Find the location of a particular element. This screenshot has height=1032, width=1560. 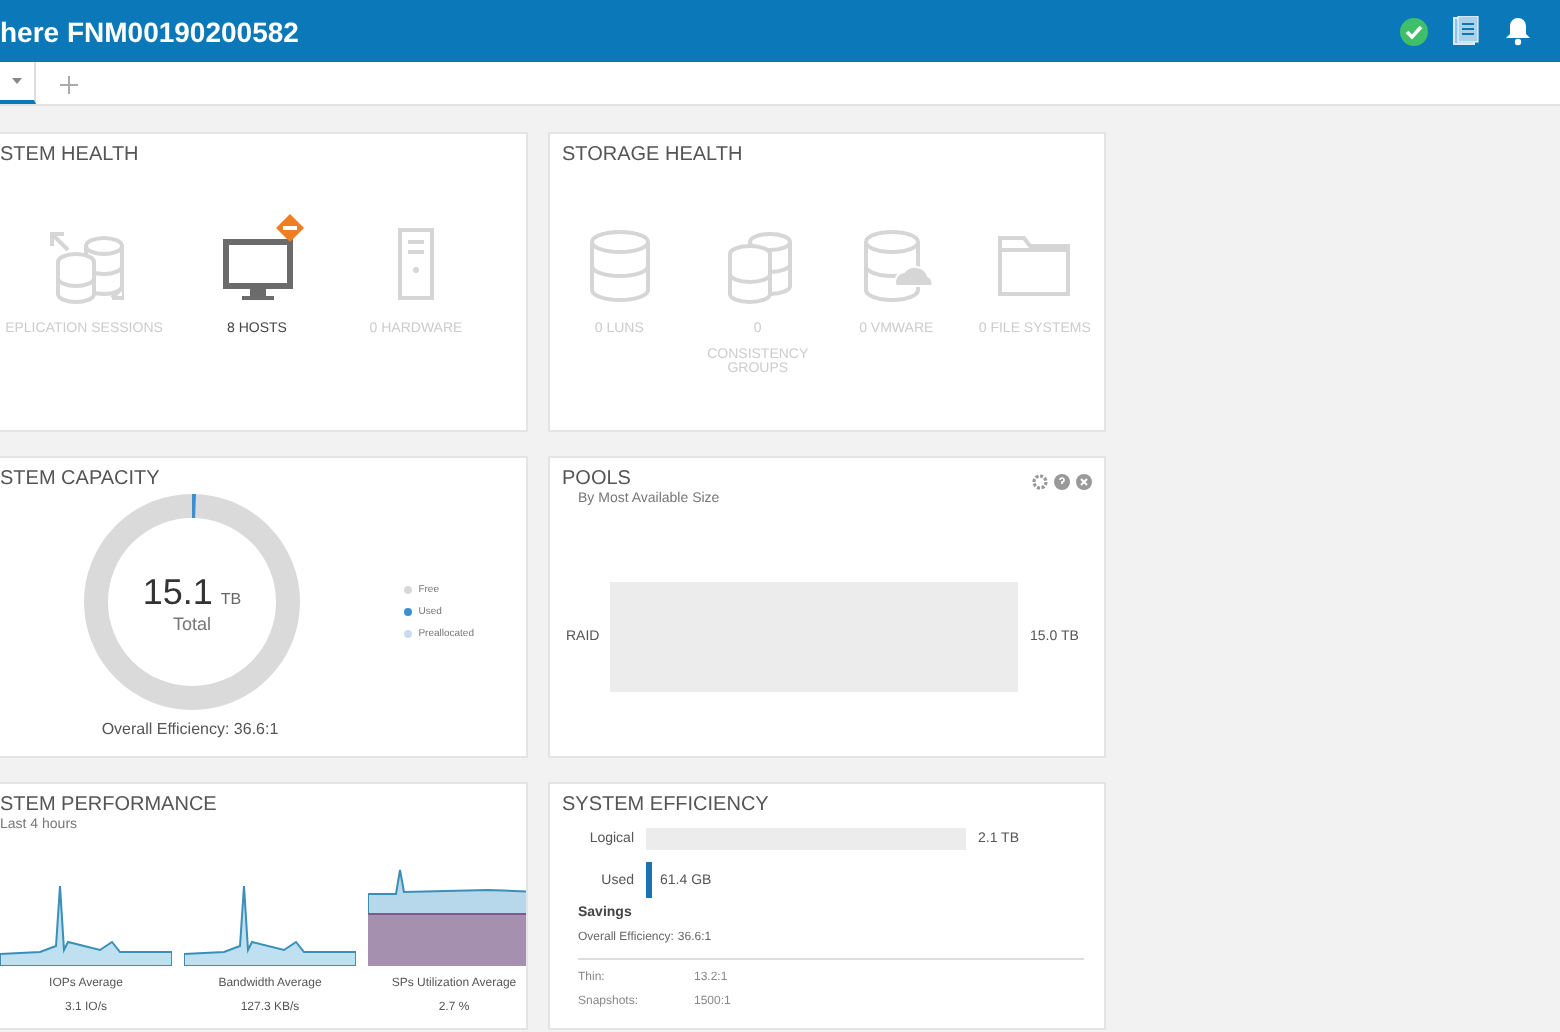

card-title: STEM PERFORMANCE is located at coordinates (109, 804).